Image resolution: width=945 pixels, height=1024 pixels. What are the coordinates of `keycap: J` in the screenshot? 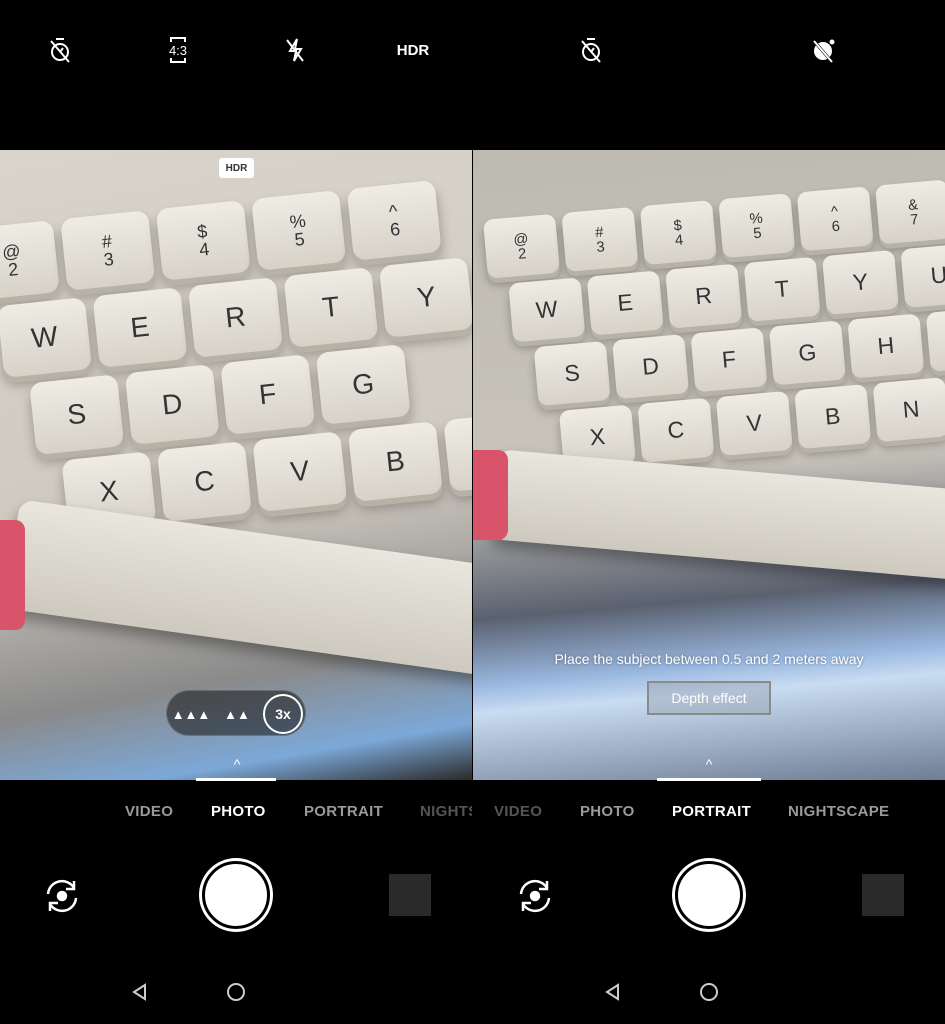 It's located at (935, 339).